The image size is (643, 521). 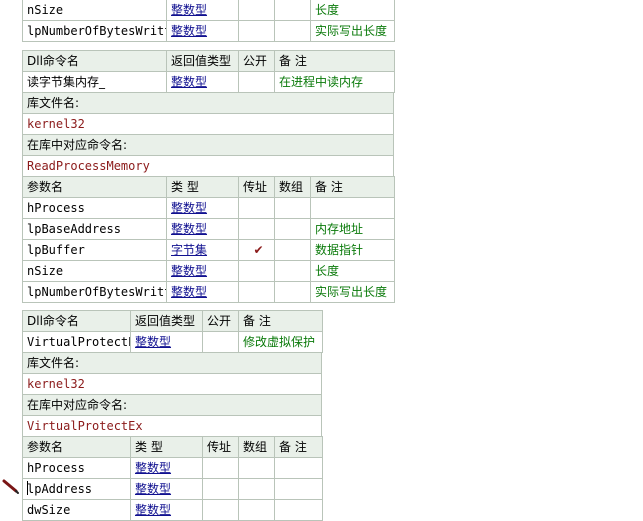 What do you see at coordinates (172, 426) in the screenshot?
I see `lib-command-value: VirtualProtectEx` at bounding box center [172, 426].